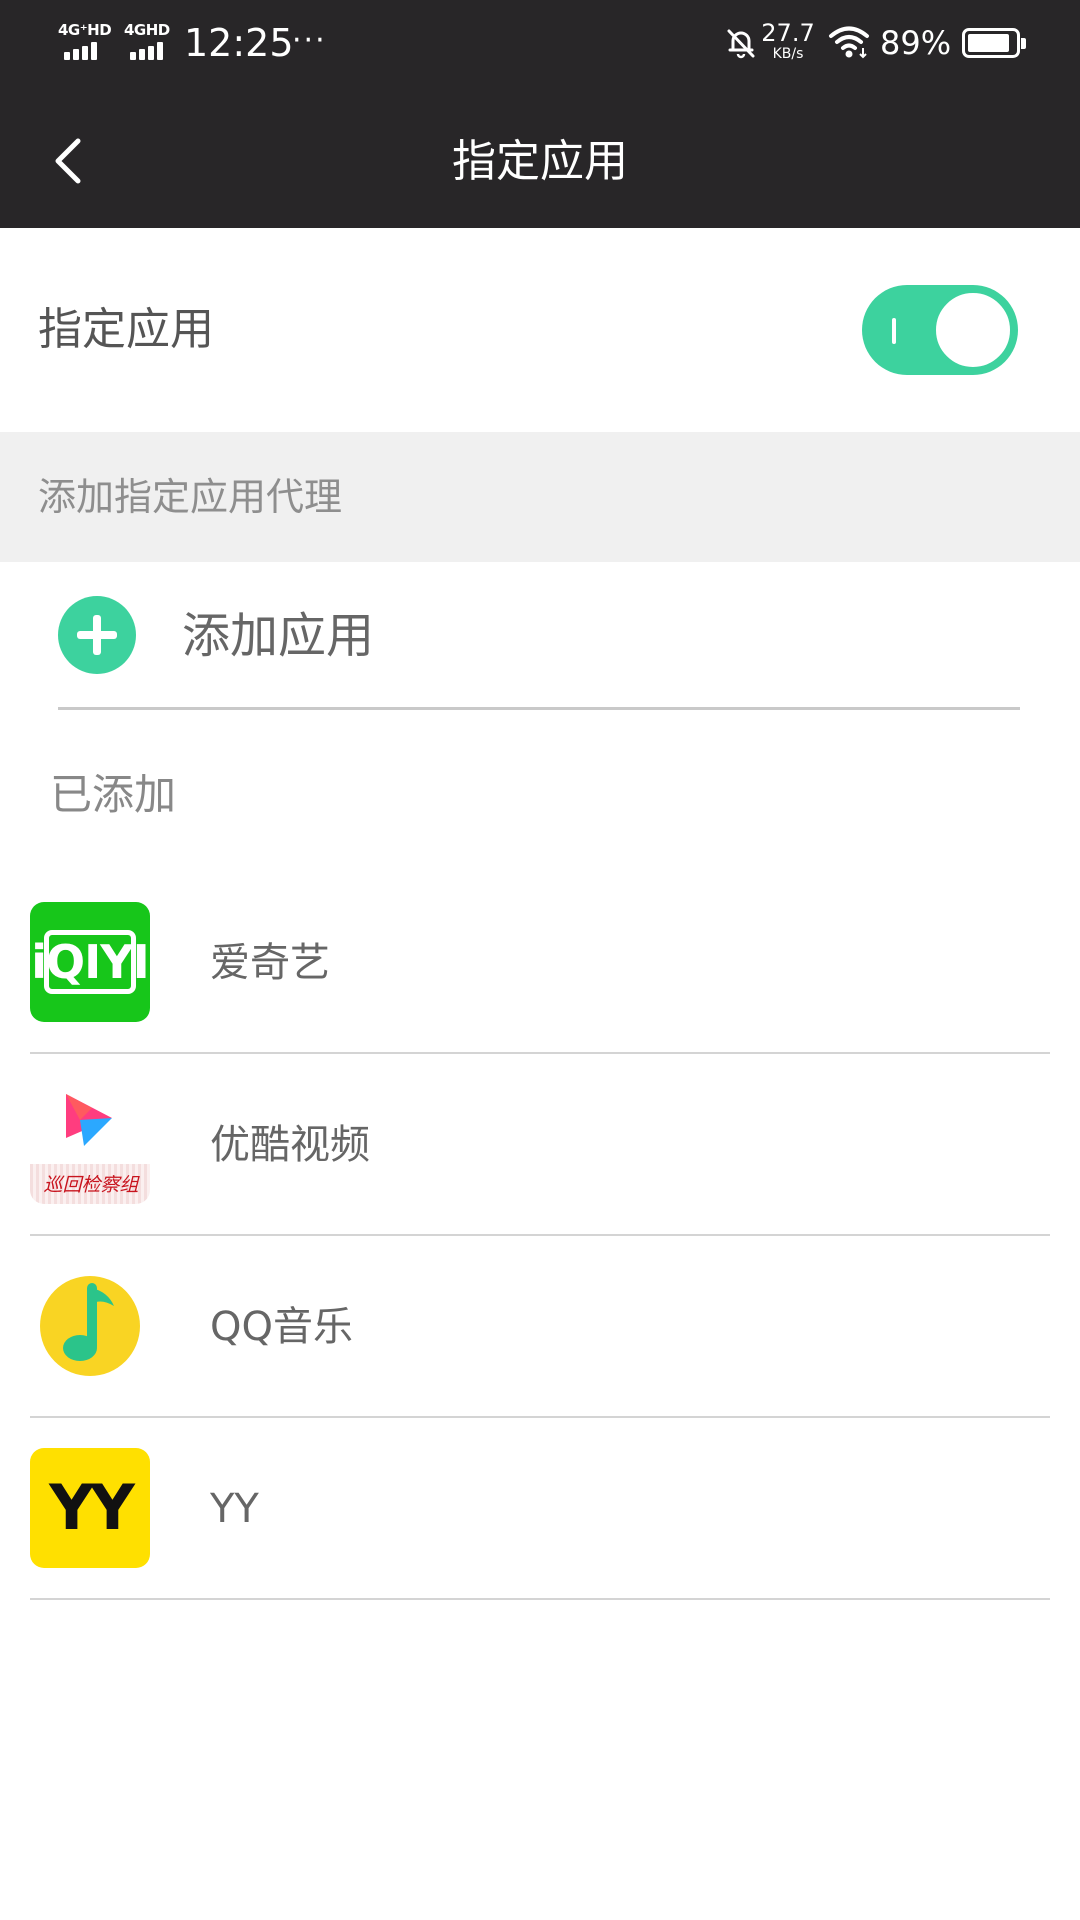 This screenshot has width=1080, height=1920. I want to click on toggle-label: 指定应用, so click(126, 329).